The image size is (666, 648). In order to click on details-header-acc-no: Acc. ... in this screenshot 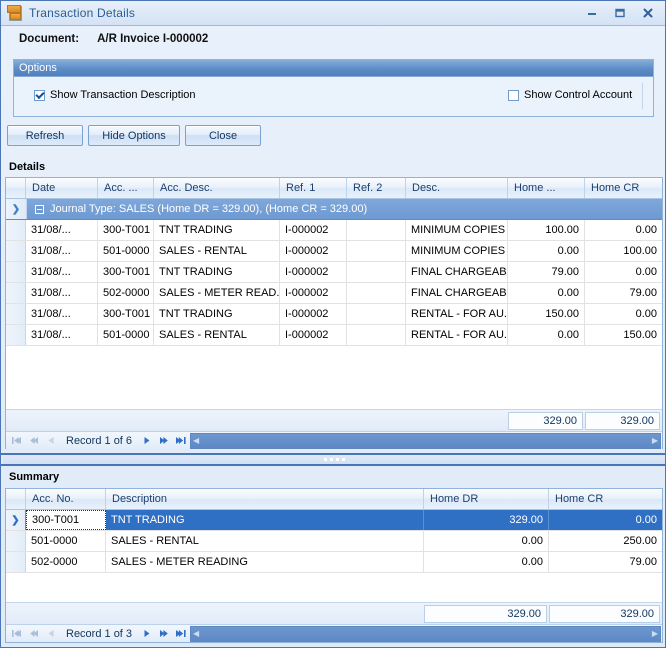, I will do `click(126, 188)`.